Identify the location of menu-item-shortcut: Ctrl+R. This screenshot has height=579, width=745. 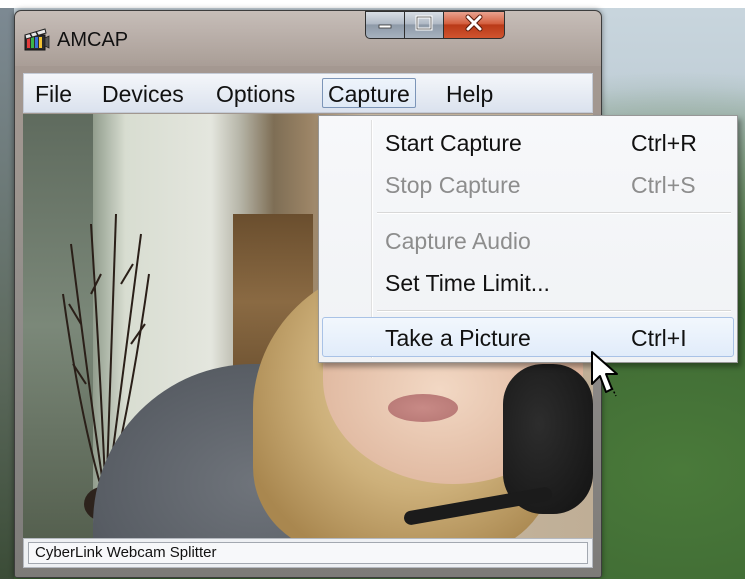
(664, 143).